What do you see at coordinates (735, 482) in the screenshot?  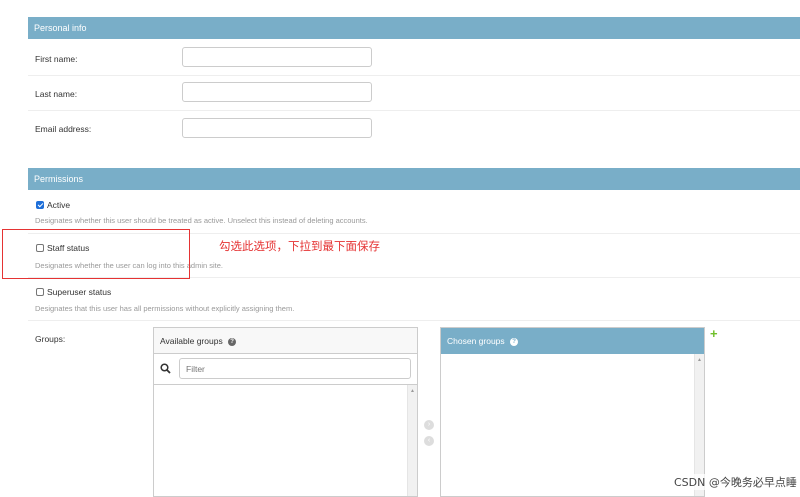 I see `watermark: CSDN @今晚务必早点睡` at bounding box center [735, 482].